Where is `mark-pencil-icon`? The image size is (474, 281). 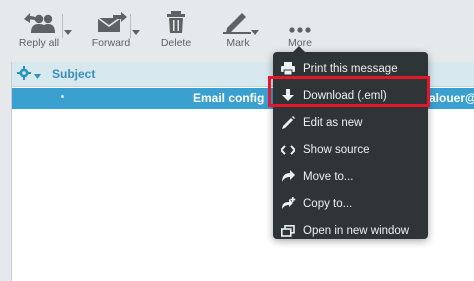
mark-pencil-icon is located at coordinates (238, 21).